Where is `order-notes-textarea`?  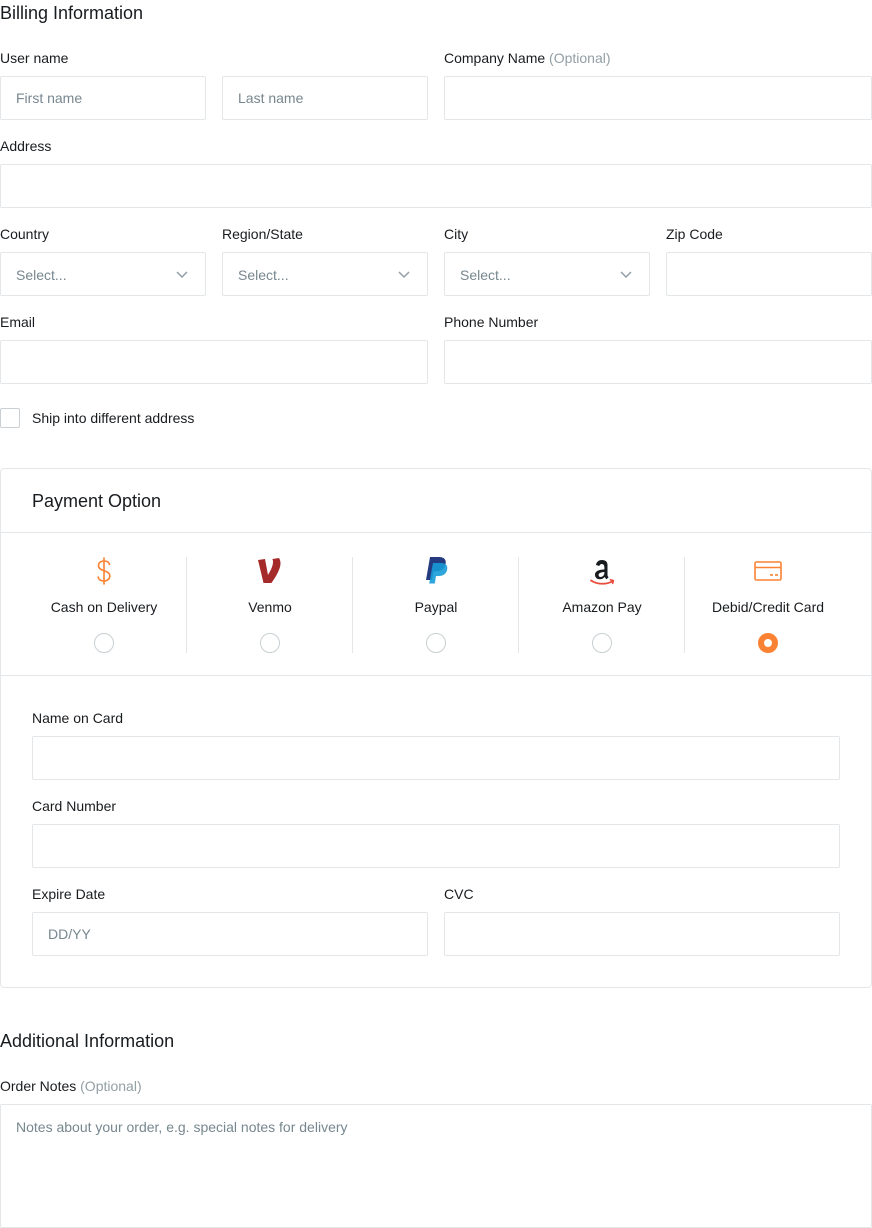 order-notes-textarea is located at coordinates (436, 1166).